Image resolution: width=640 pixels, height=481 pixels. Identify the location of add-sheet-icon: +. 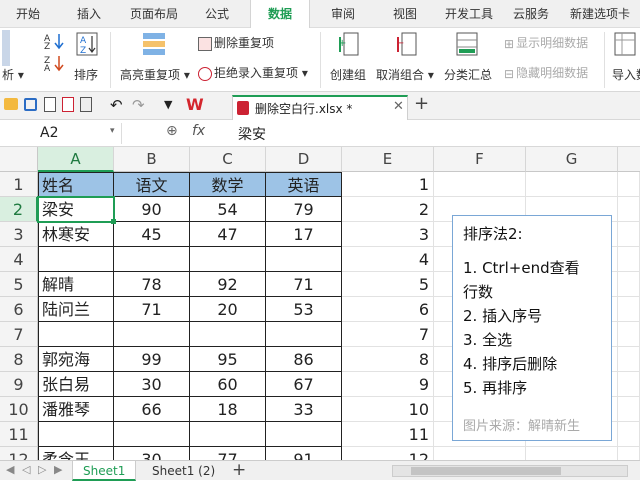
(239, 470).